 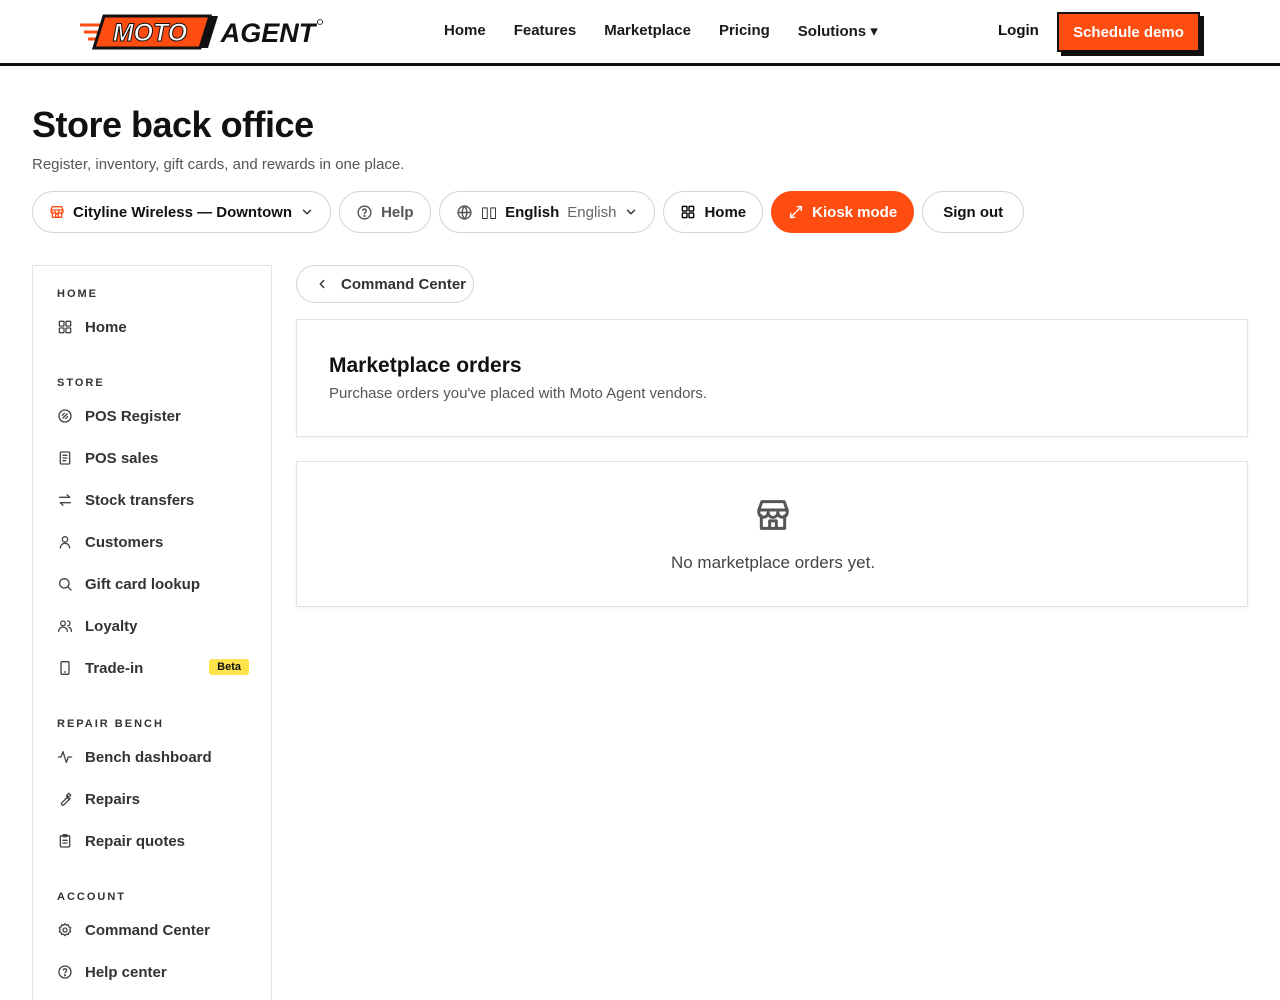 I want to click on kiosk-mode-button: Kiosk mode, so click(x=843, y=212).